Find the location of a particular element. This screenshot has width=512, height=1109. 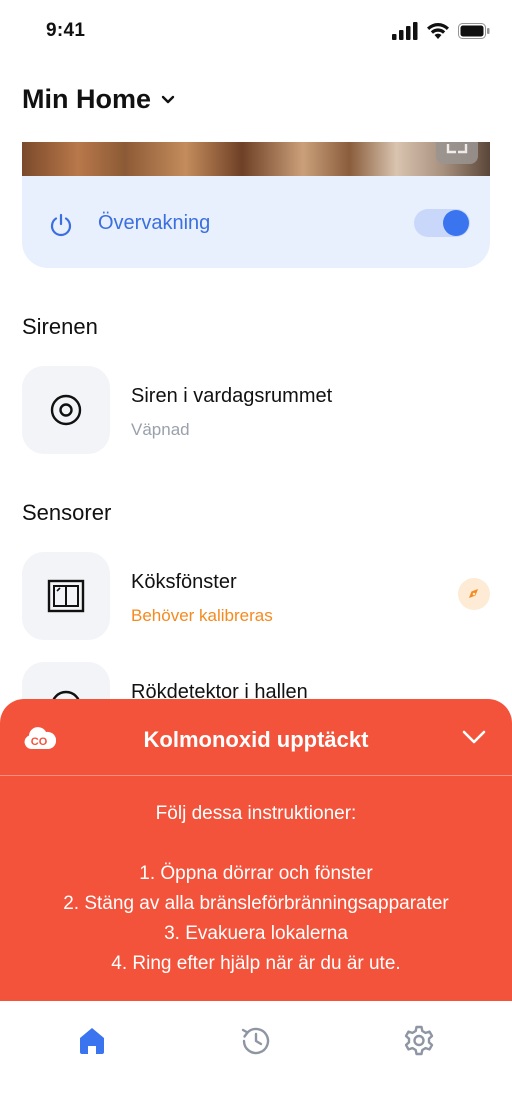

toggle-knob is located at coordinates (456, 223).